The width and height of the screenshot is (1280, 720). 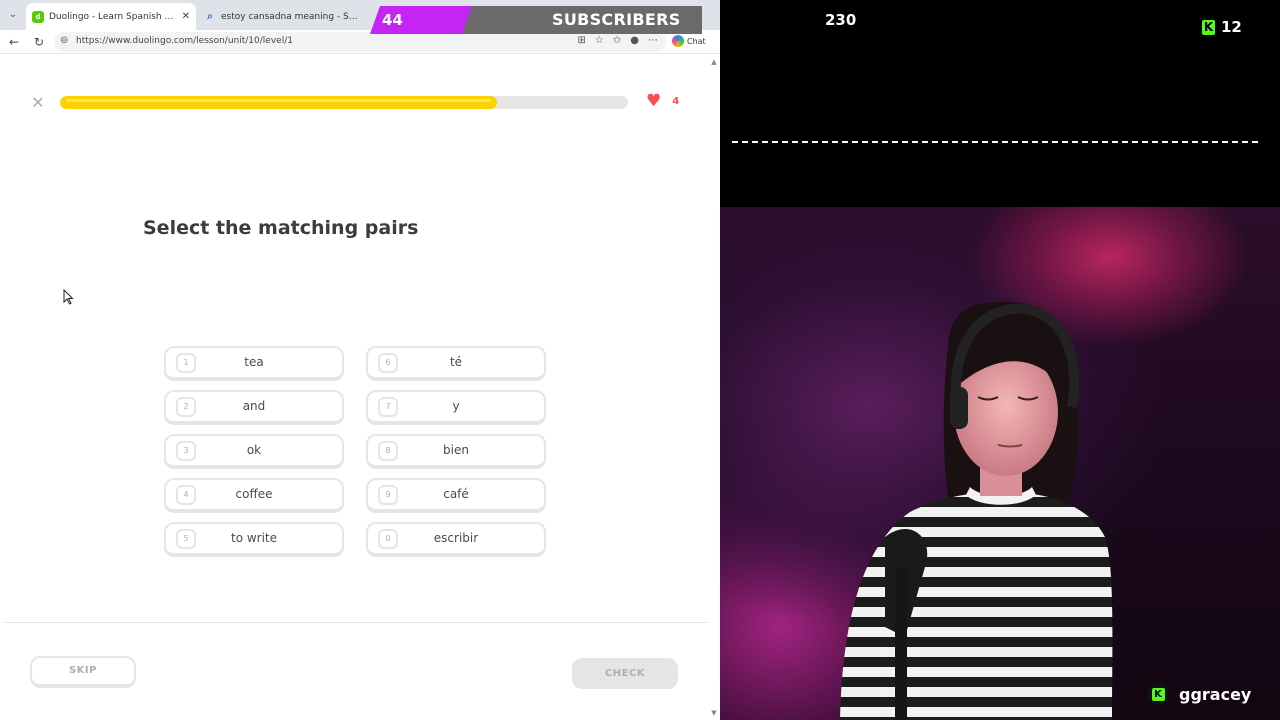 What do you see at coordinates (582, 40) in the screenshot?
I see `split-screen-icon: ⊞` at bounding box center [582, 40].